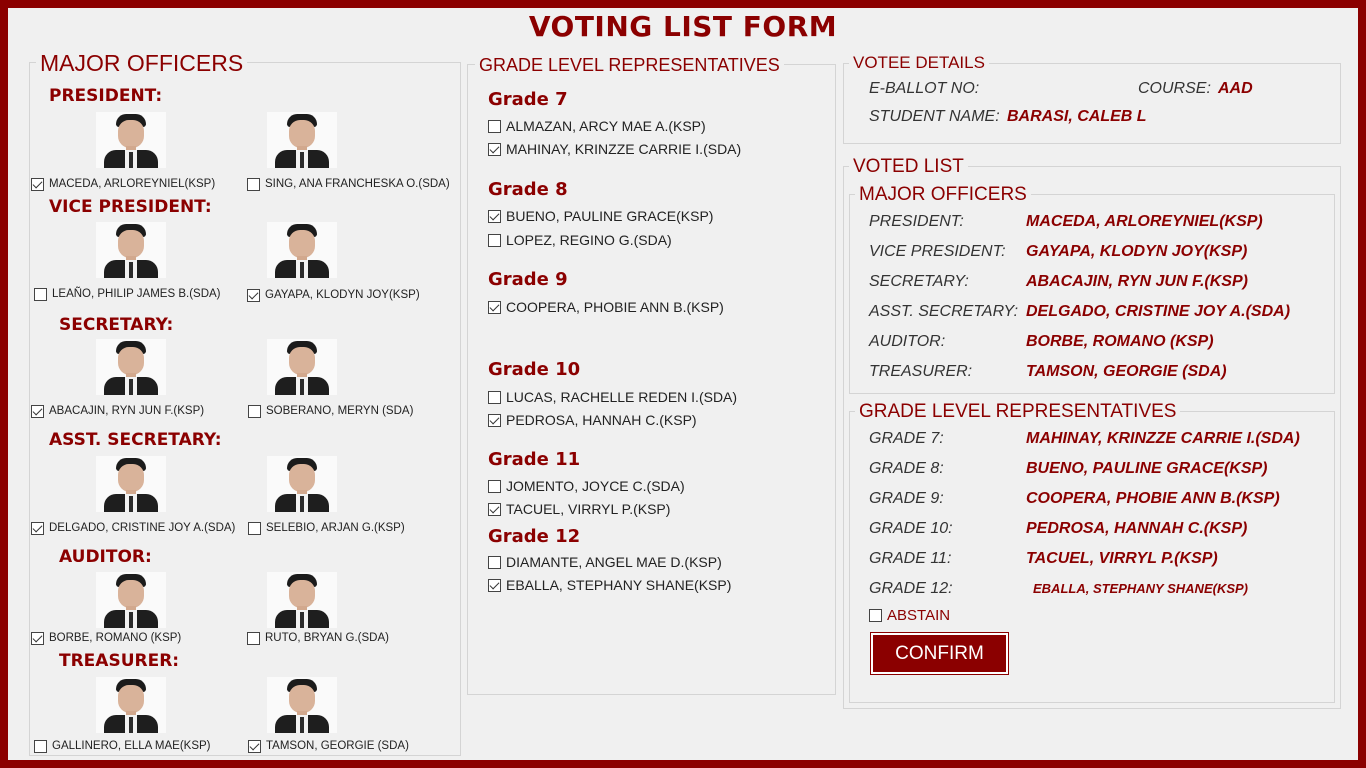 The image size is (1366, 768). I want to click on candidate-secretary-1: ABACAJIN, RYN JUN F.(KSP), so click(117, 411).